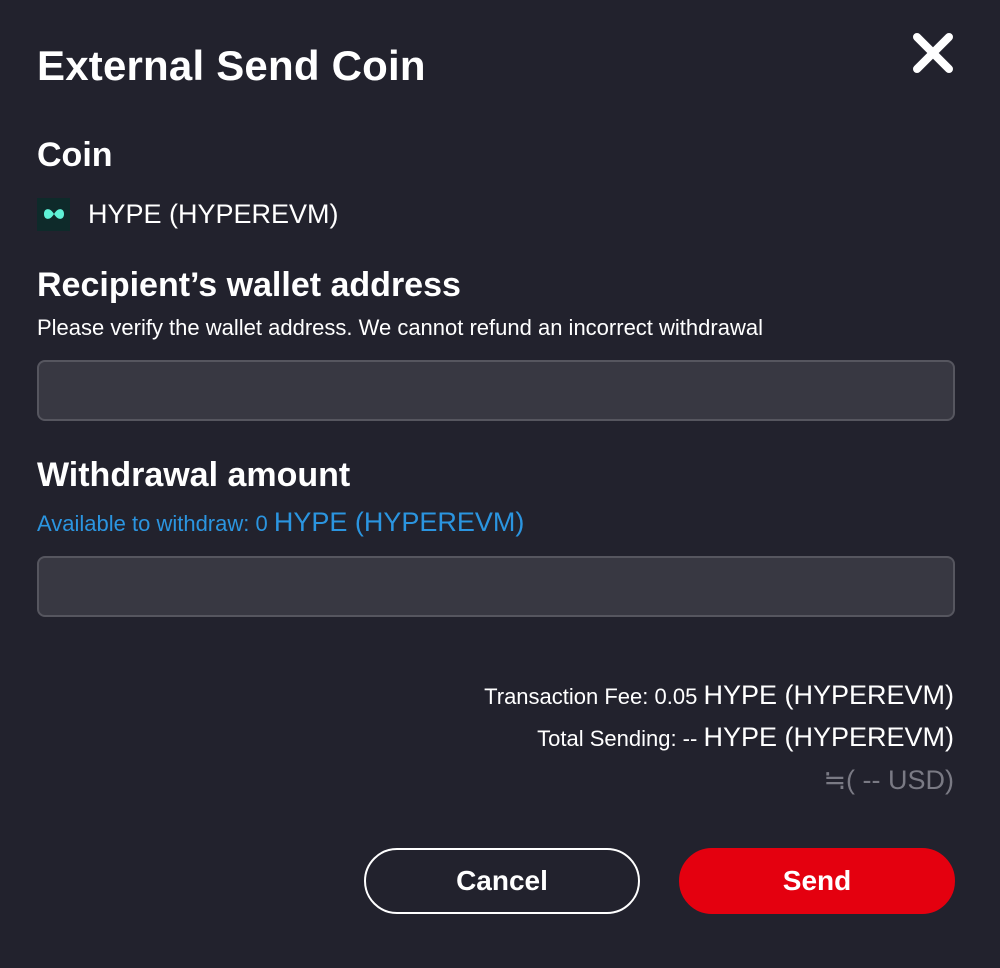 The image size is (1000, 968). What do you see at coordinates (828, 695) in the screenshot?
I see `fee-unit: HYPE (HYPEREVM)` at bounding box center [828, 695].